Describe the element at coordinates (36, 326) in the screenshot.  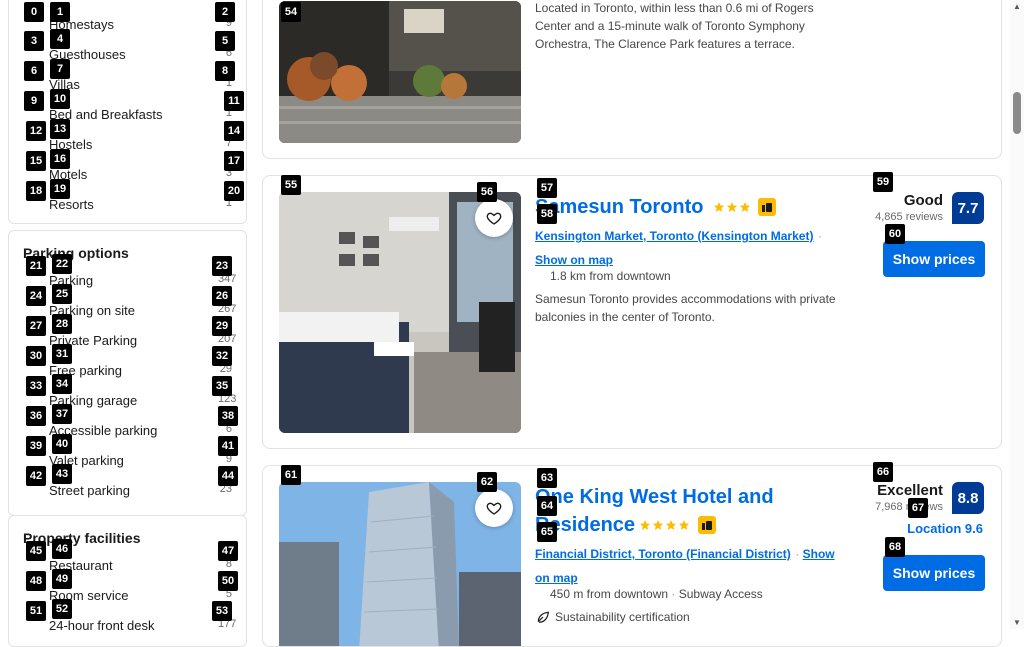
I see `annotation-marker: 27` at that location.